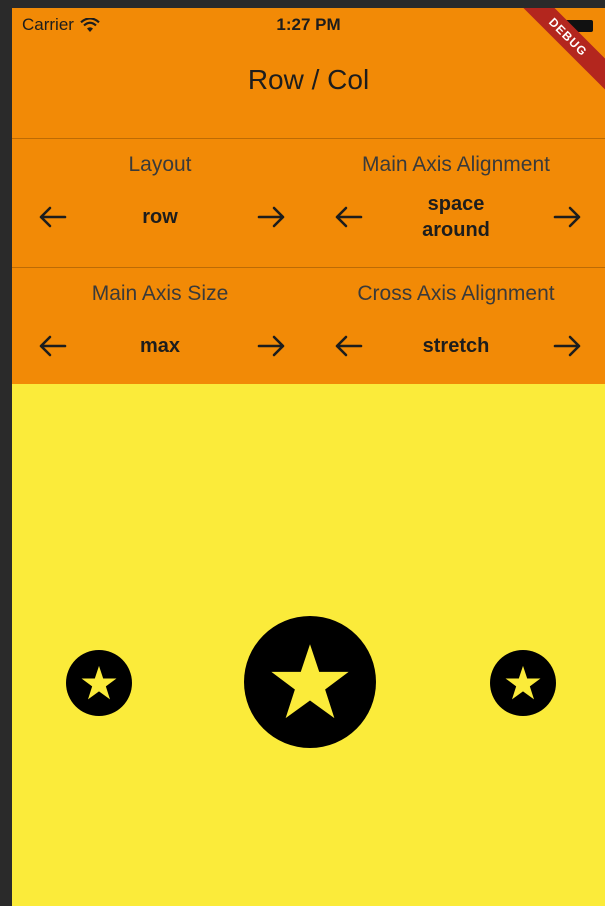 This screenshot has width=605, height=906. I want to click on main-axis-size-value: max, so click(160, 346).